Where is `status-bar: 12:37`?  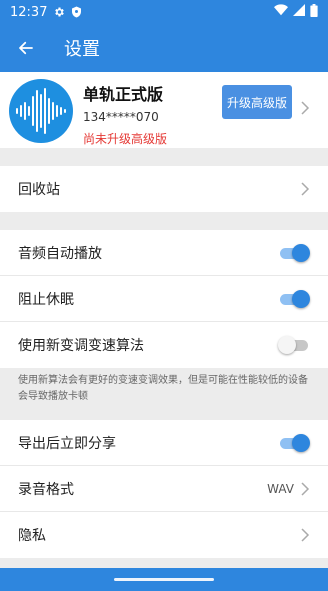
status-bar: 12:37 is located at coordinates (164, 12).